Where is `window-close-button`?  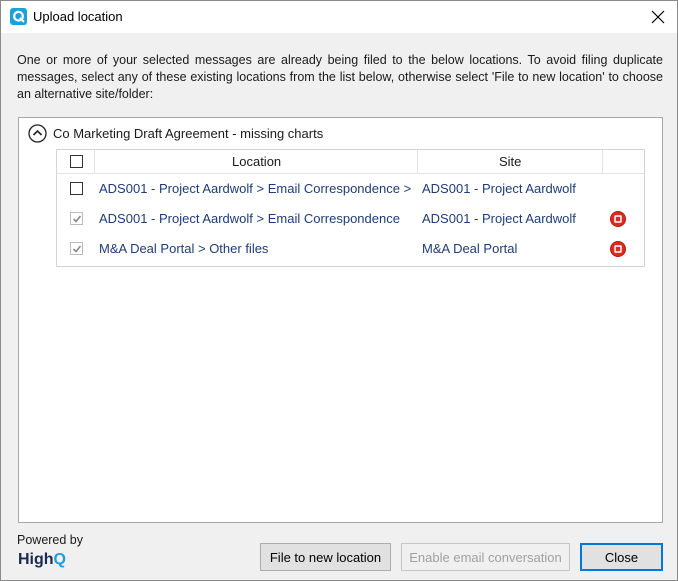
window-close-button is located at coordinates (658, 17).